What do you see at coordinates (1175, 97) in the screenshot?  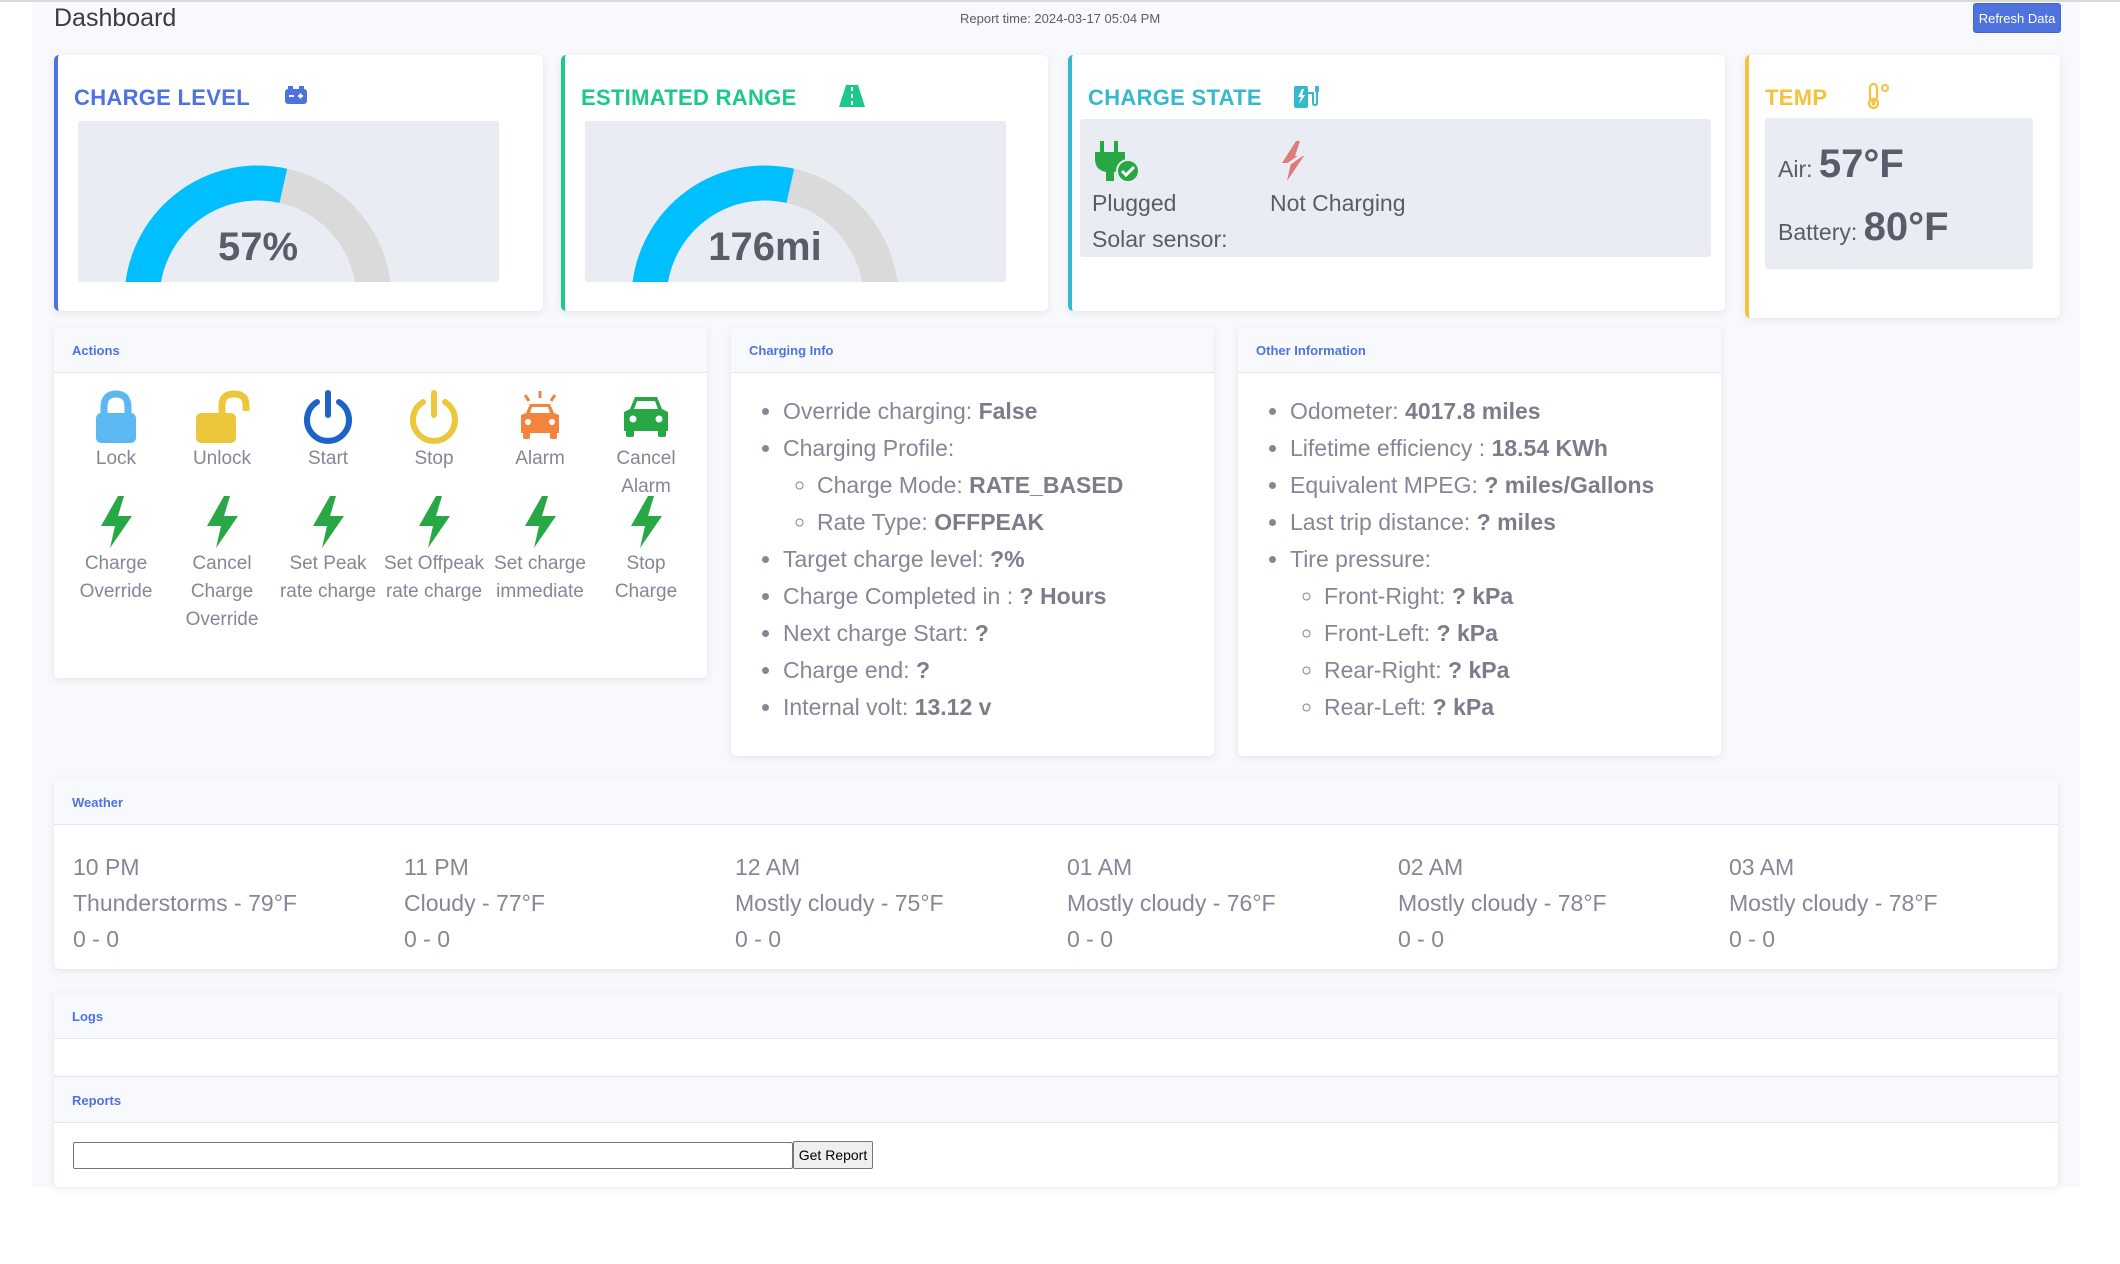 I see `charge-state-title: CHARGE STATE` at bounding box center [1175, 97].